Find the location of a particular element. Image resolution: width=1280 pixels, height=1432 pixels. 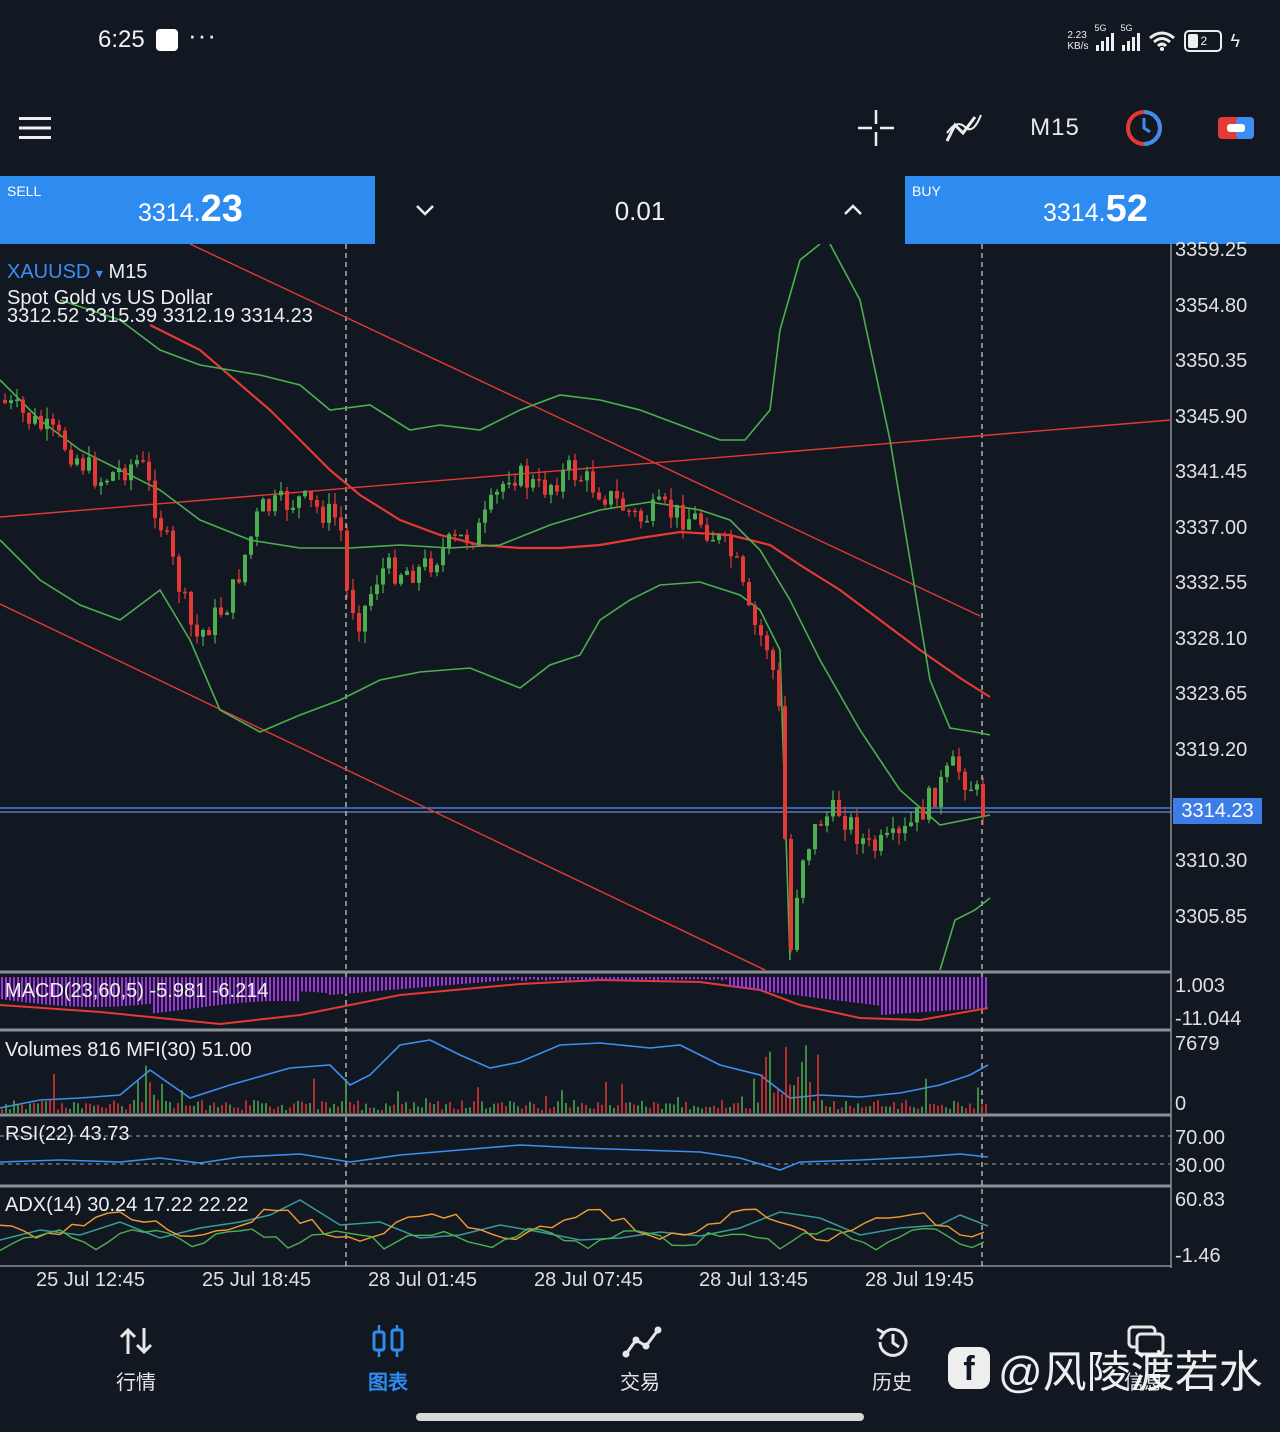

sell-label: SELL is located at coordinates (24, 191).